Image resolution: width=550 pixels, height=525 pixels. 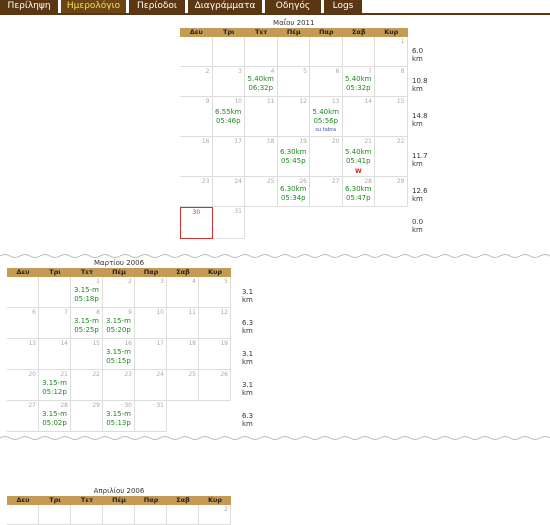 I want to click on calendar-day: 23, so click(x=196, y=192).